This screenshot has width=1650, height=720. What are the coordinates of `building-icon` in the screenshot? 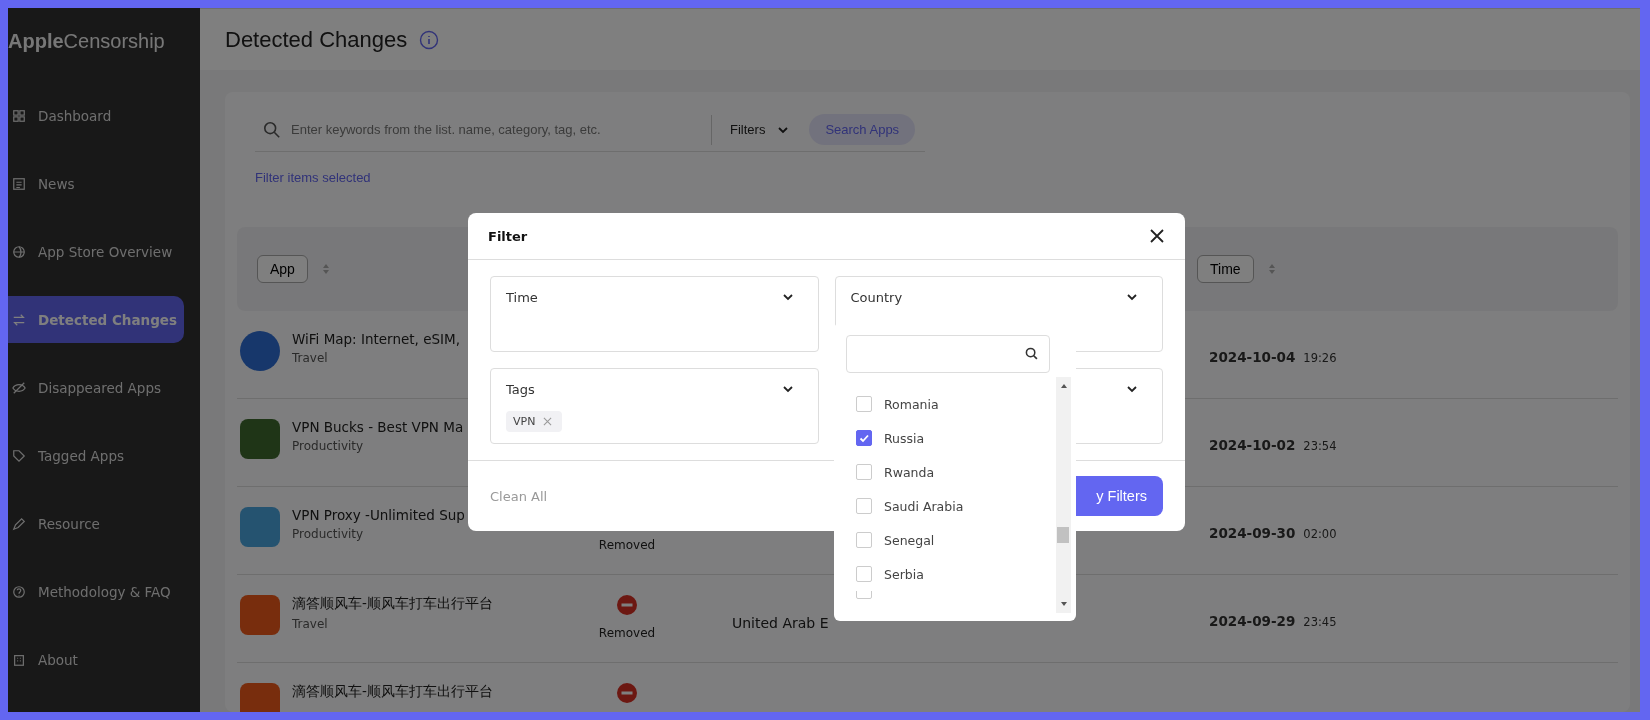 It's located at (19, 659).